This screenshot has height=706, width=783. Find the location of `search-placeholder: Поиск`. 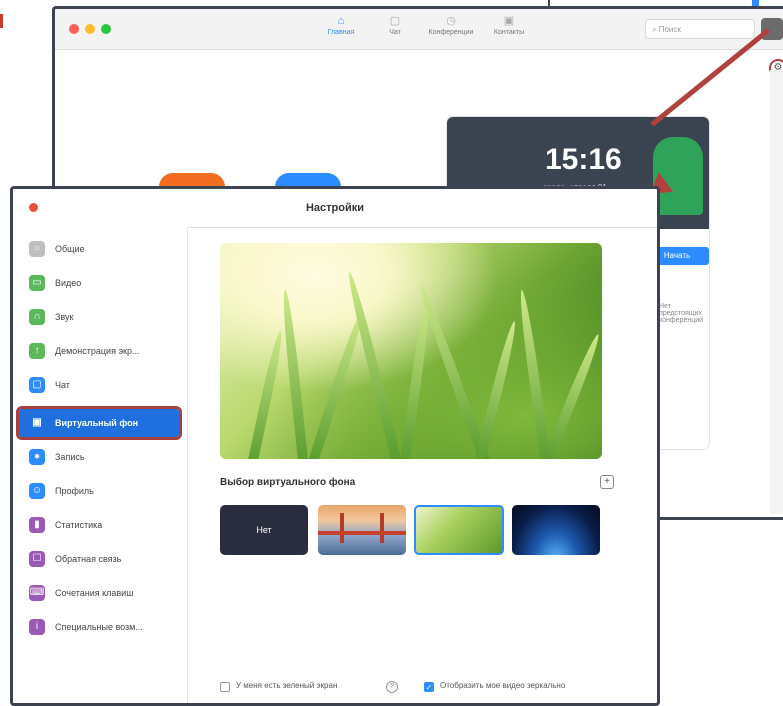

search-placeholder: Поиск is located at coordinates (669, 29).